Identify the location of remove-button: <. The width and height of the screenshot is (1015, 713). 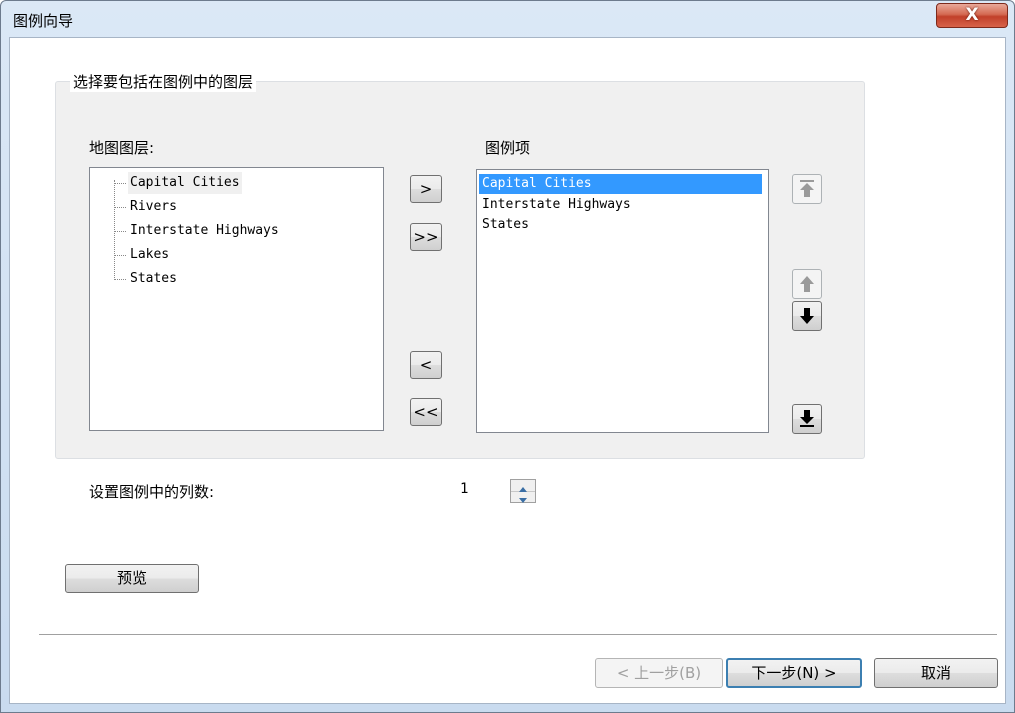
(426, 365).